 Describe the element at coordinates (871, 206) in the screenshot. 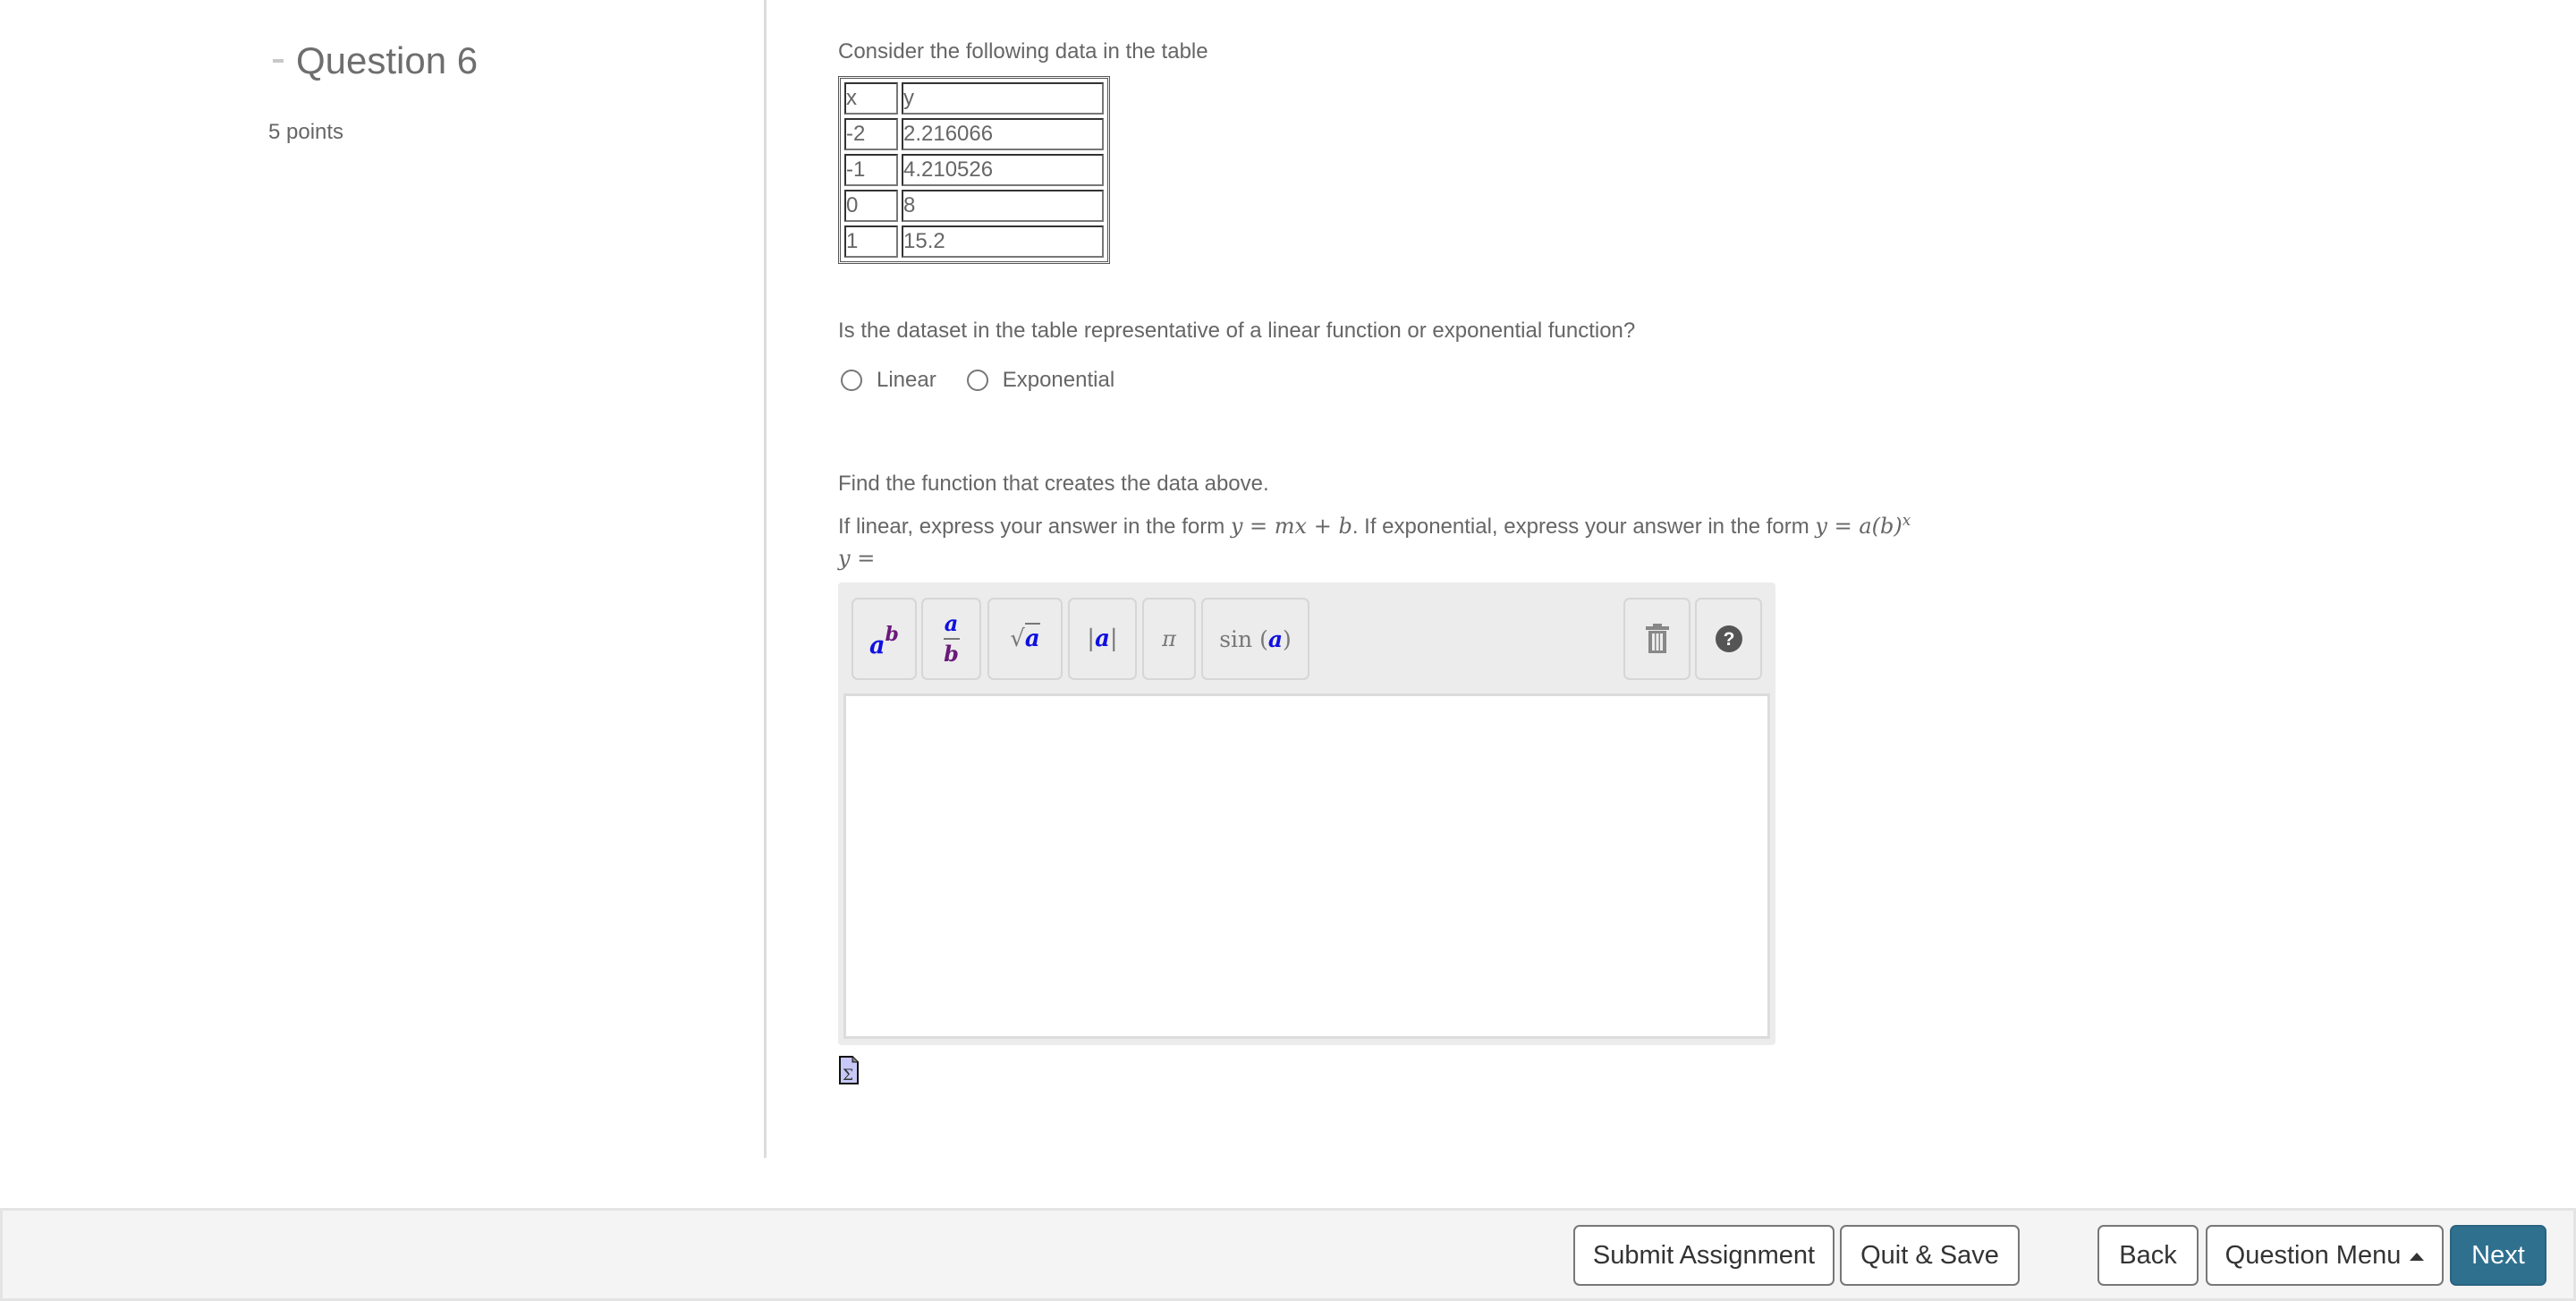

I see `cell-x: 0` at that location.